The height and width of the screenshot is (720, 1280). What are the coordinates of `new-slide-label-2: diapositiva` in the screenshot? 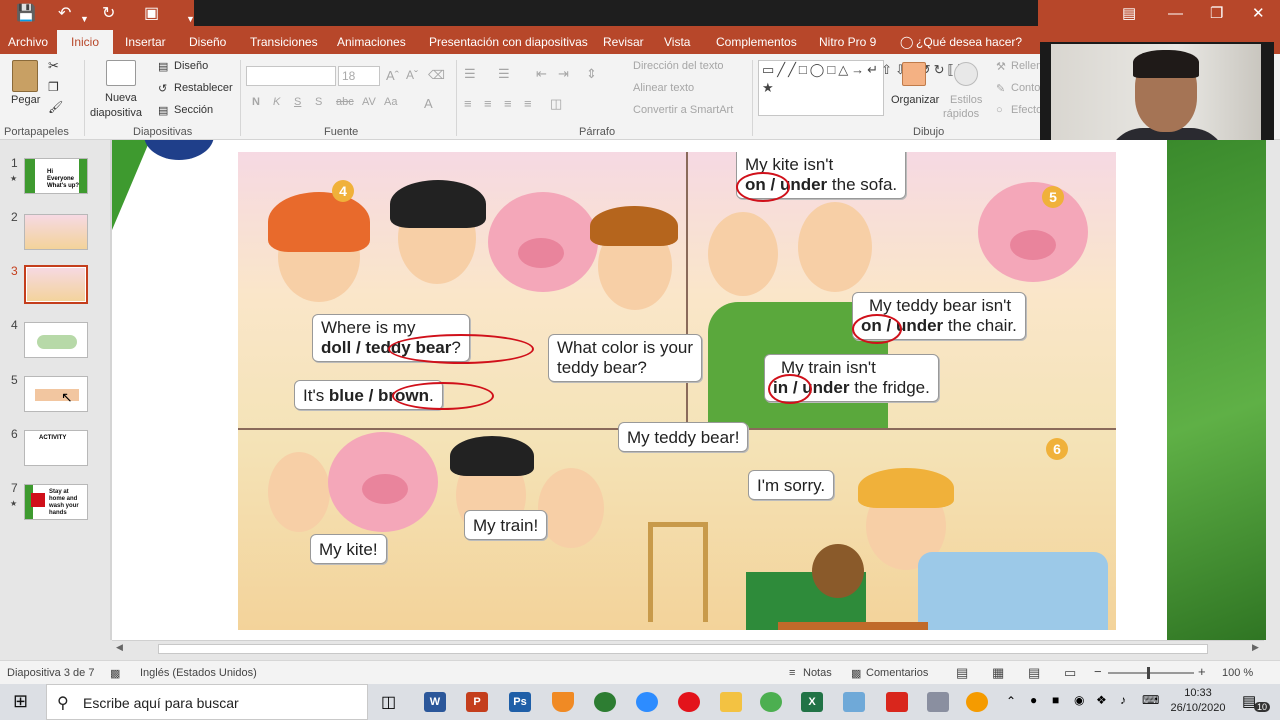 It's located at (116, 113).